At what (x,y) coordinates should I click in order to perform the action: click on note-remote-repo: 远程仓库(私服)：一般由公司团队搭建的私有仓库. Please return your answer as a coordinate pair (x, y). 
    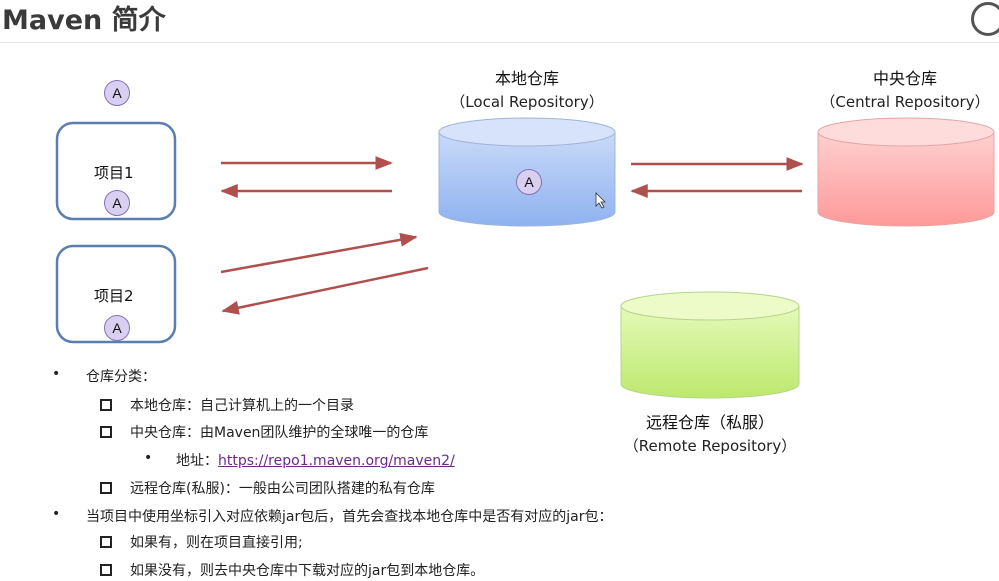
    Looking at the image, I should click on (282, 489).